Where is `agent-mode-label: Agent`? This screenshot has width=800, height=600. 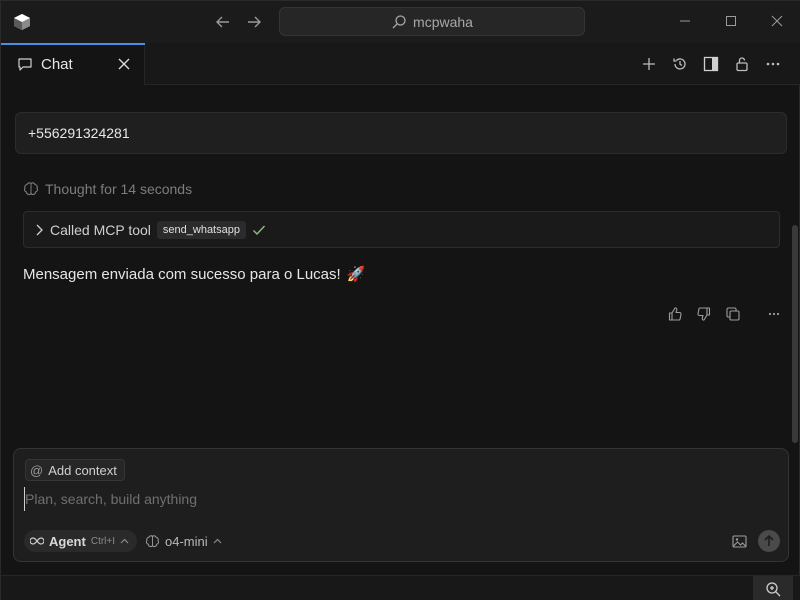
agent-mode-label: Agent is located at coordinates (67, 541).